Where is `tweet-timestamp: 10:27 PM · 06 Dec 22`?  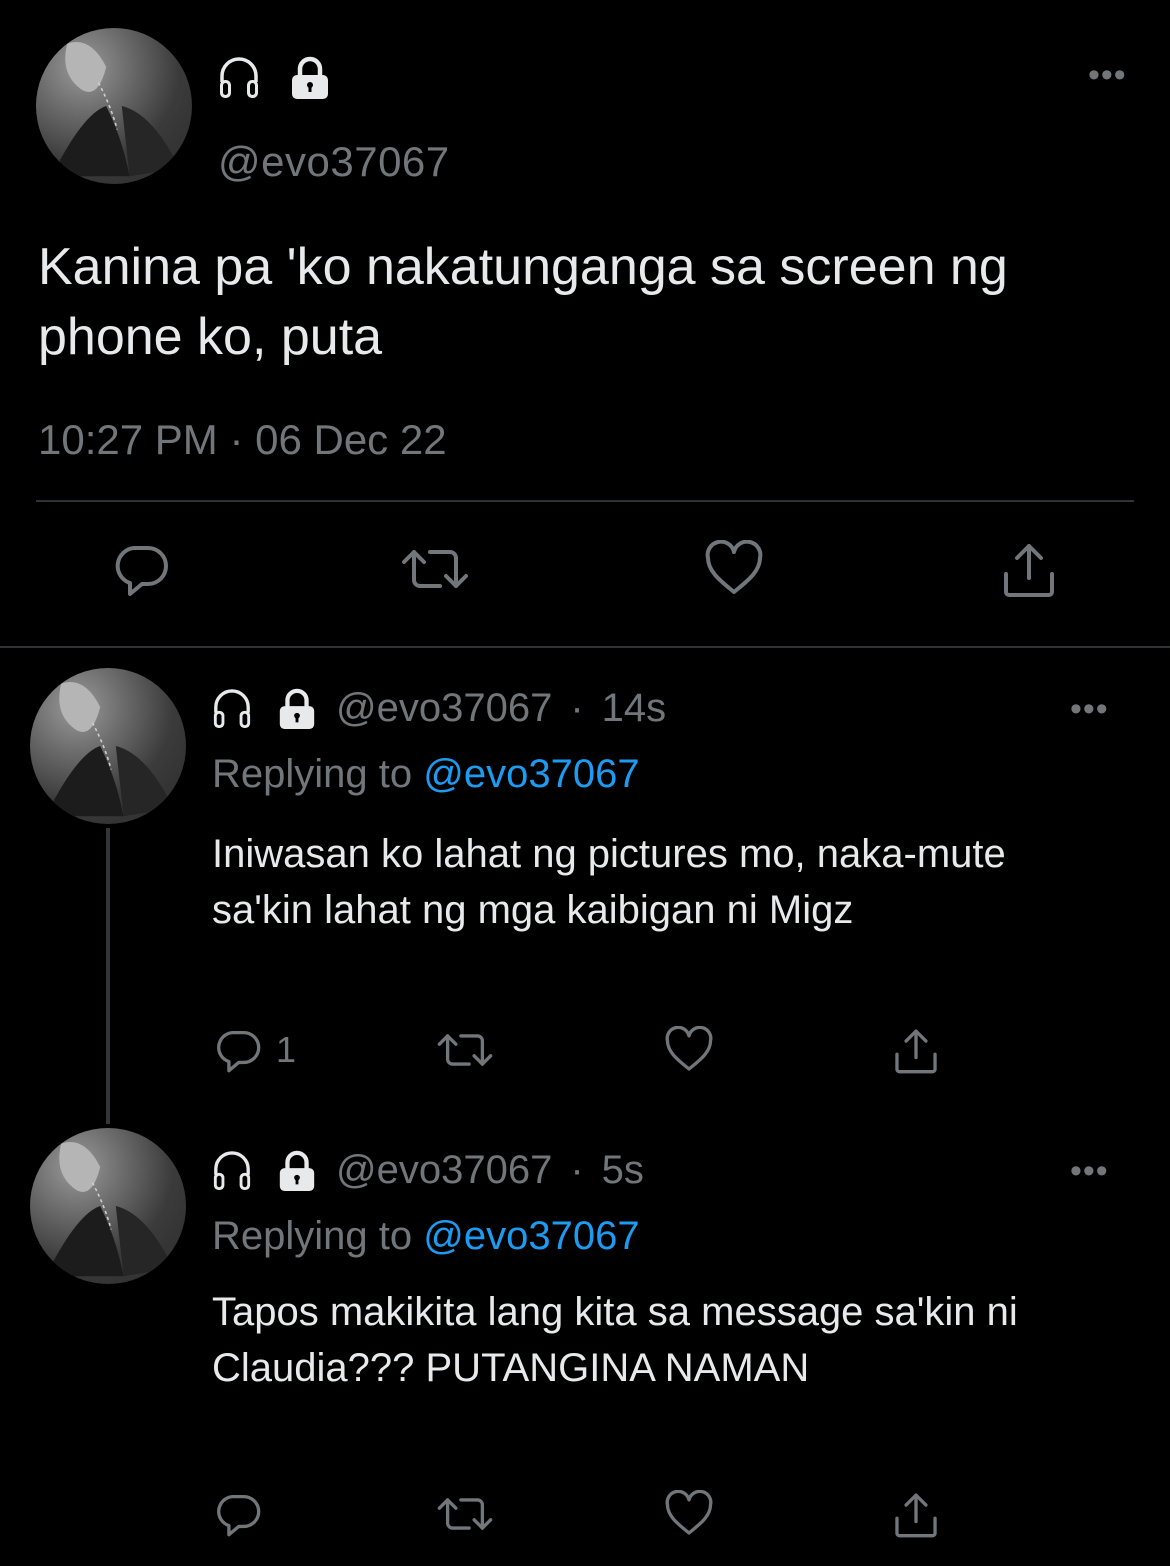 tweet-timestamp: 10:27 PM · 06 Dec 22 is located at coordinates (242, 440).